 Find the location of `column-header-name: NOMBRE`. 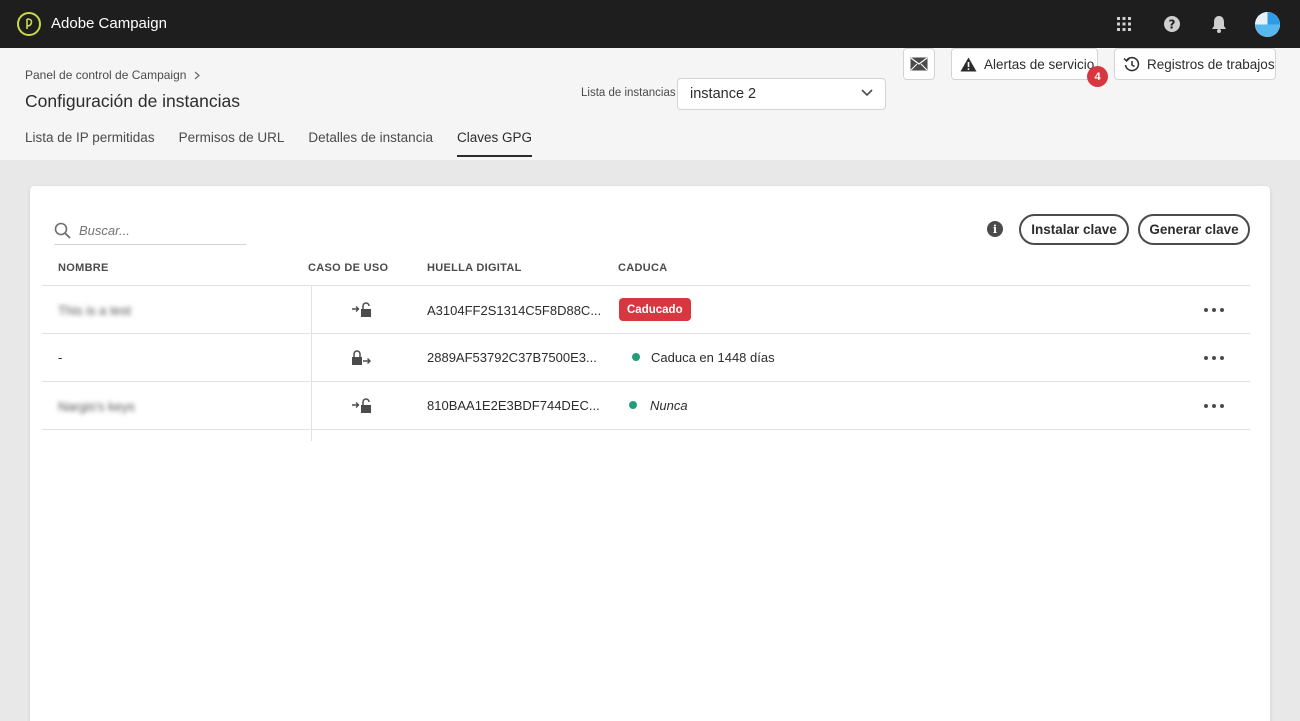

column-header-name: NOMBRE is located at coordinates (83, 268).